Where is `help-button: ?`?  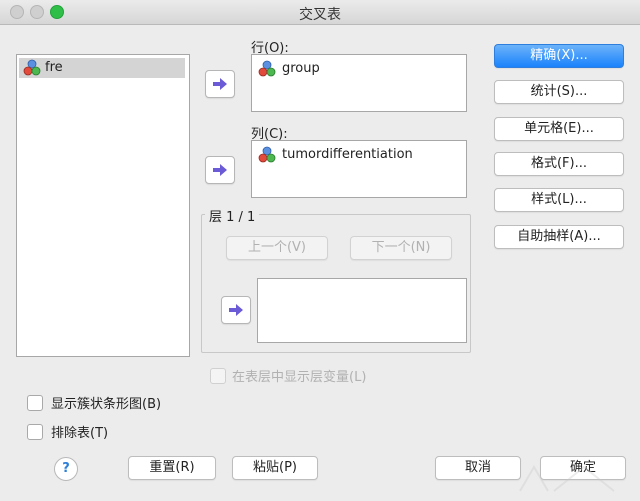
help-button: ? is located at coordinates (66, 469).